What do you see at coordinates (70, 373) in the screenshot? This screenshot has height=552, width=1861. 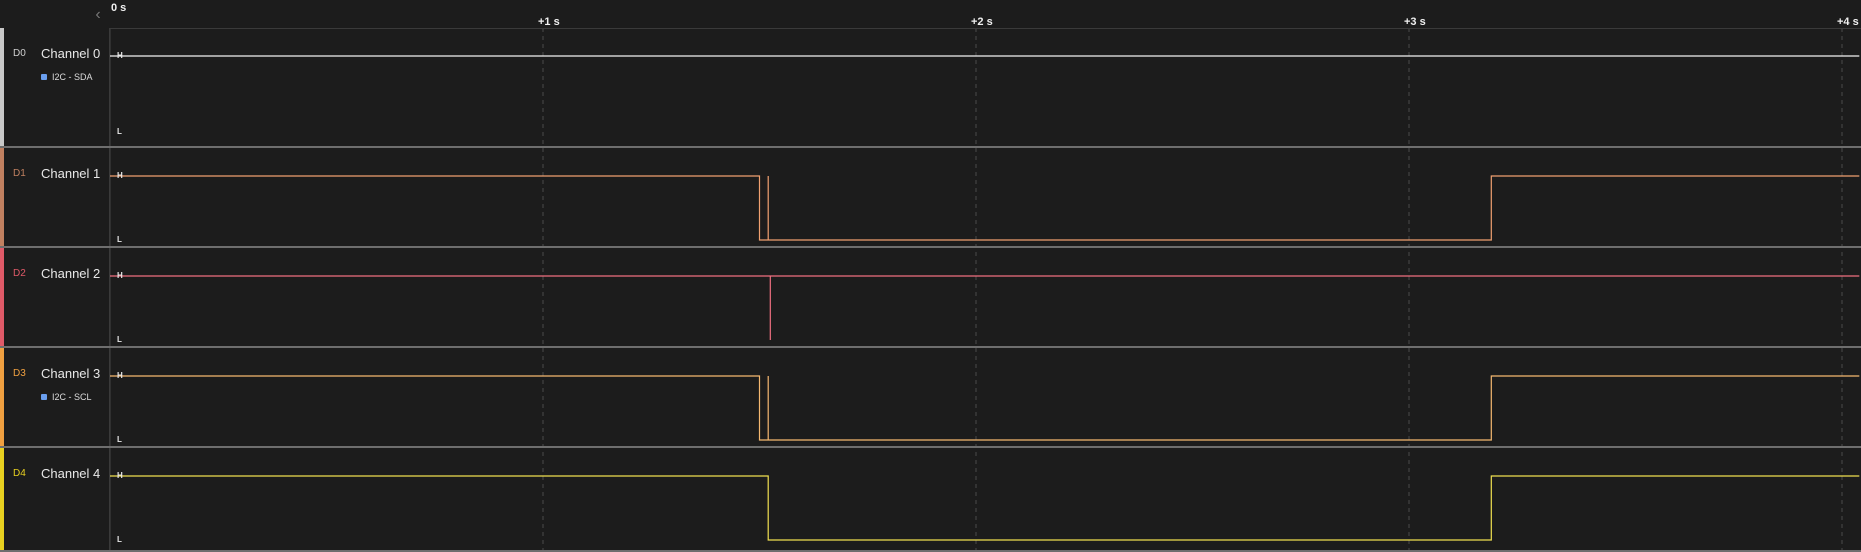 I see `channel-name: Channel 3` at bounding box center [70, 373].